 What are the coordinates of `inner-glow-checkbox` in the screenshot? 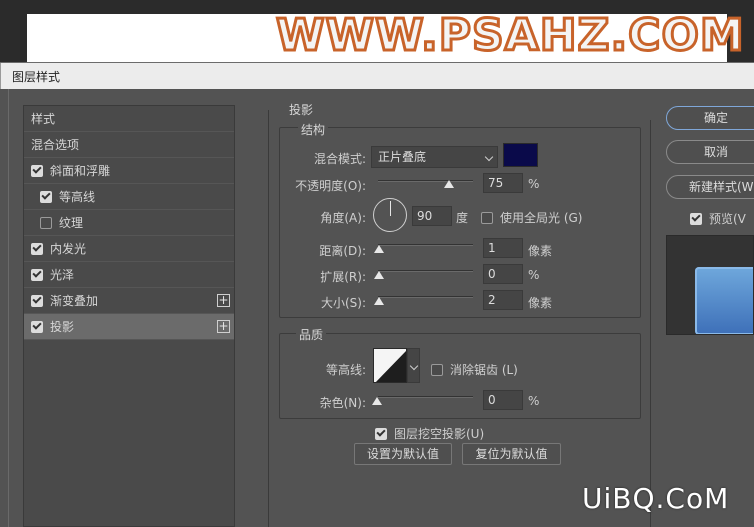 It's located at (37, 248).